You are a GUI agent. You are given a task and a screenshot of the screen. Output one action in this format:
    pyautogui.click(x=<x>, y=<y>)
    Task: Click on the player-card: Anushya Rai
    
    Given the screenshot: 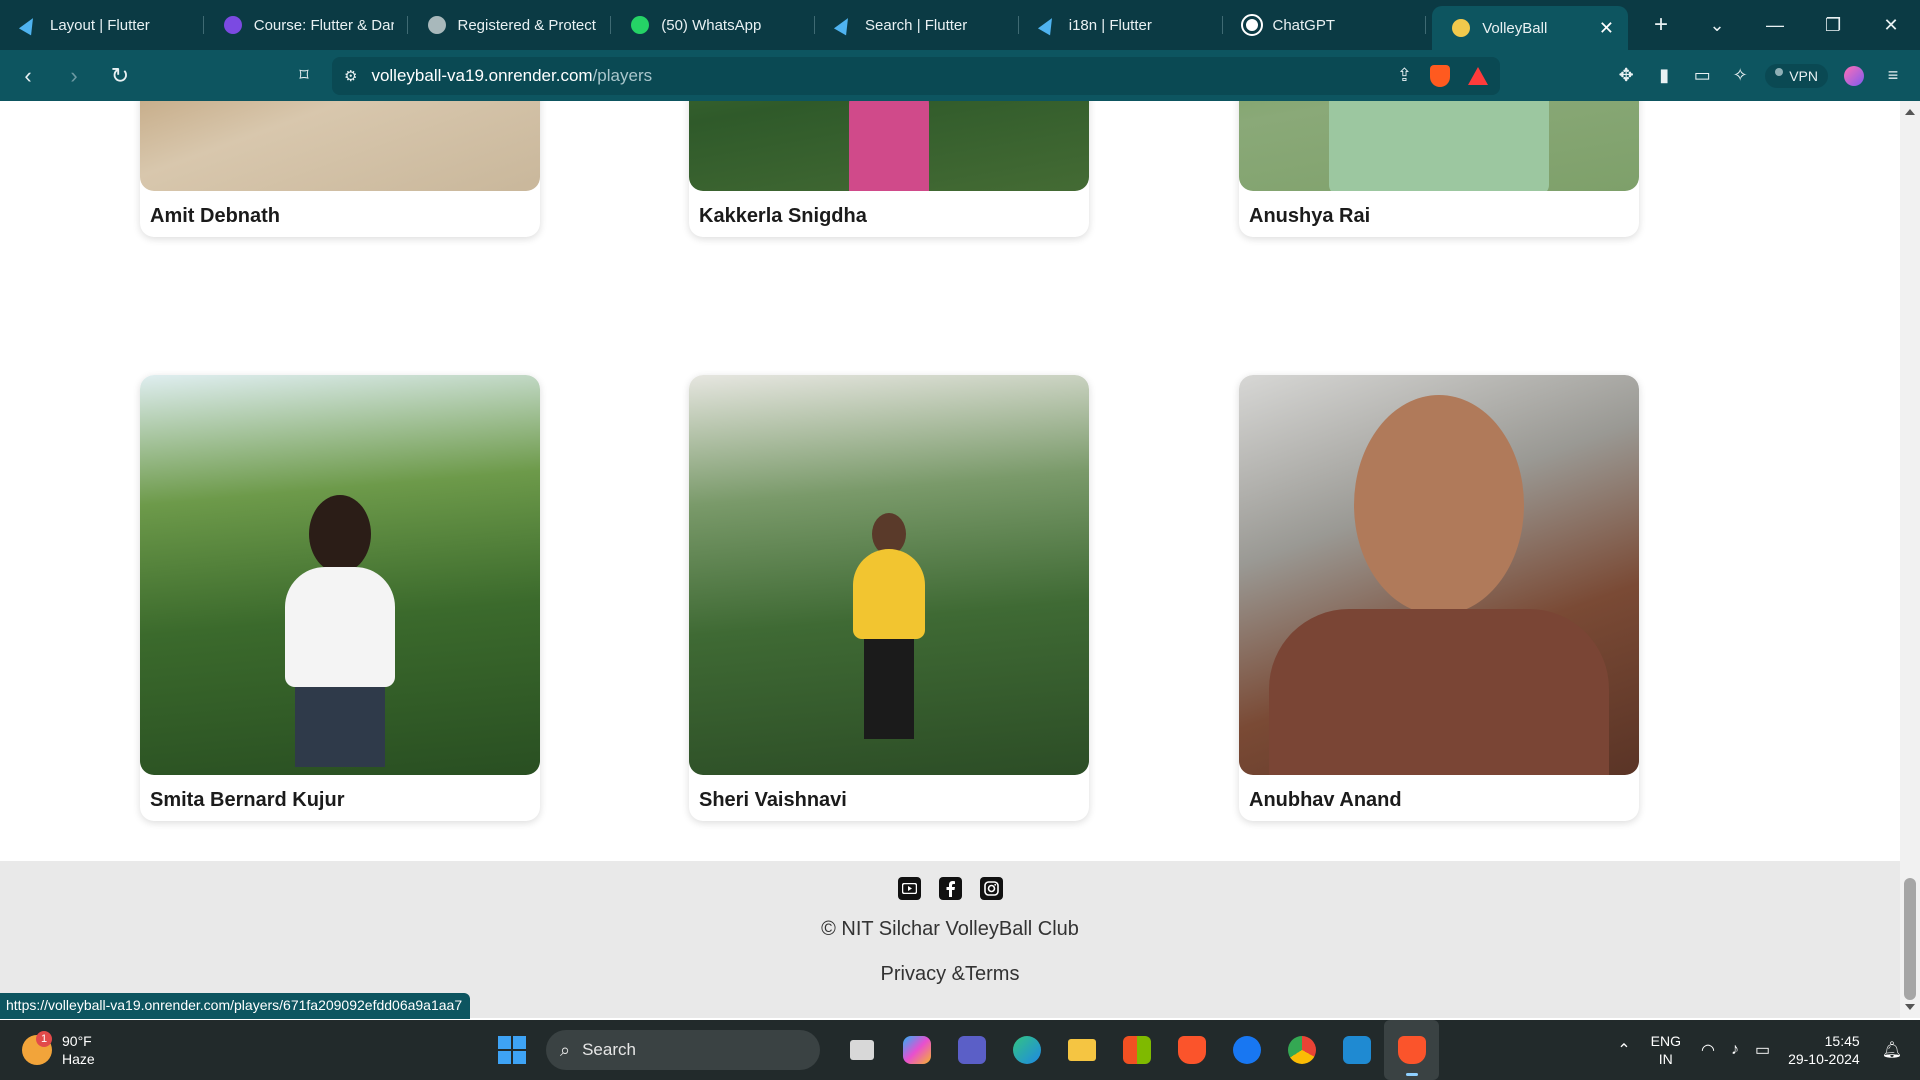 What is the action you would take?
    pyautogui.click(x=1439, y=169)
    